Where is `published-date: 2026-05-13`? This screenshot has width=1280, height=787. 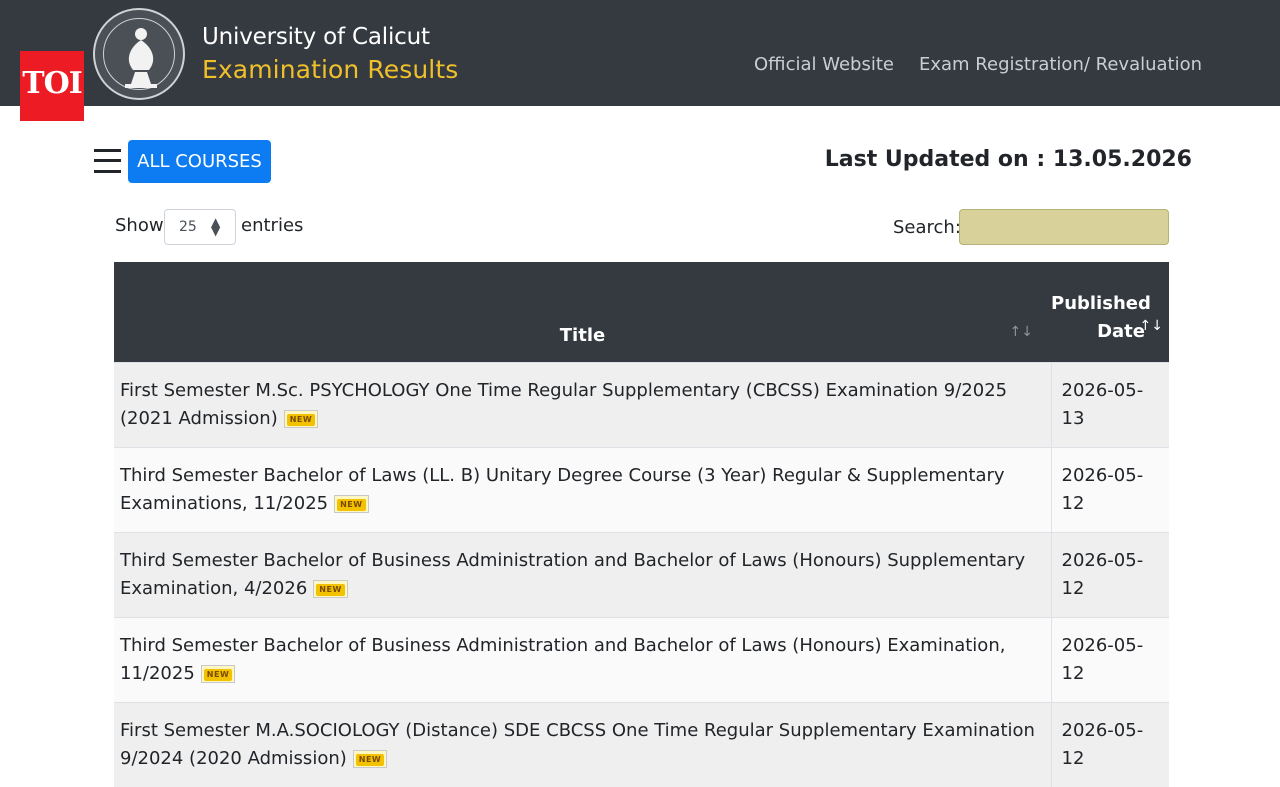 published-date: 2026-05-13 is located at coordinates (1103, 404).